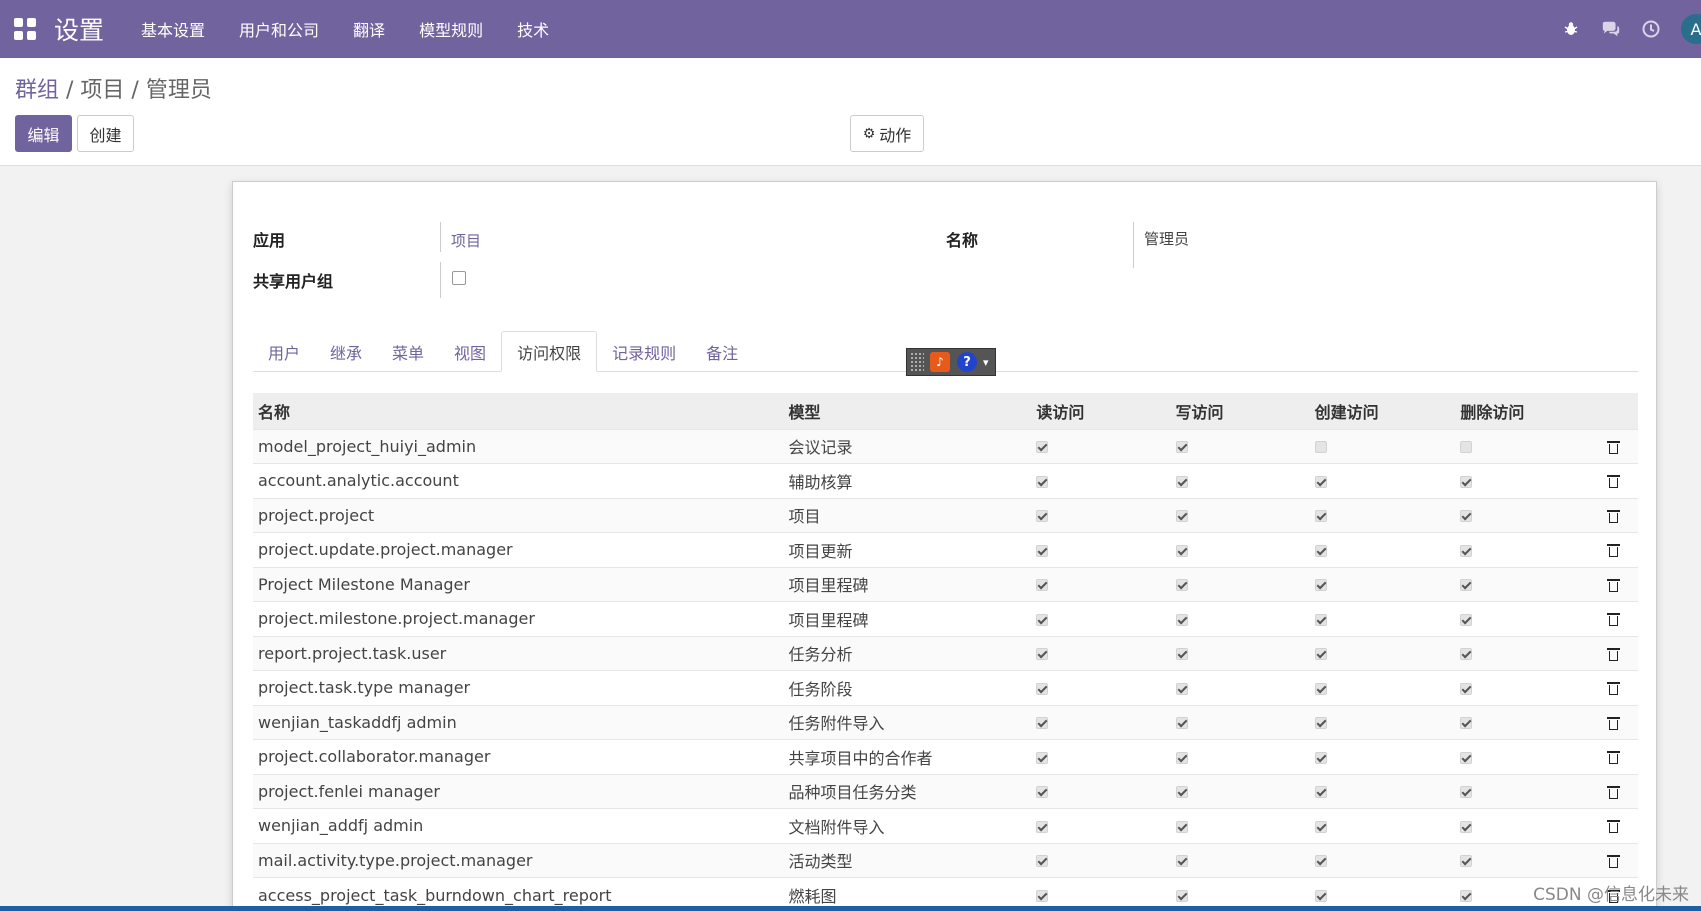 This screenshot has width=1701, height=911. I want to click on table-row: account.analytic.account 辅助核算, so click(945, 480).